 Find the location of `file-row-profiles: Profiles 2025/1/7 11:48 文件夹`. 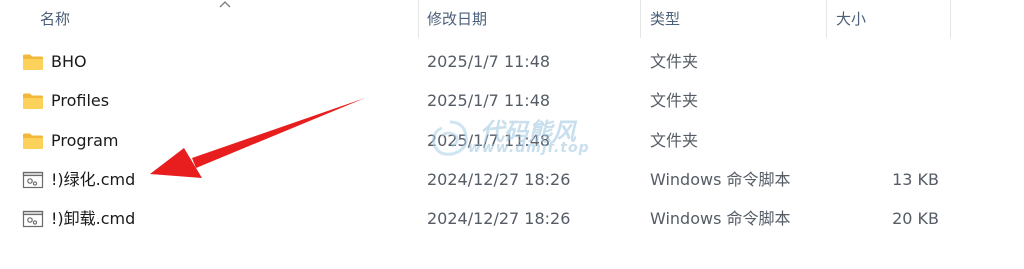

file-row-profiles: Profiles 2025/1/7 11:48 文件夹 is located at coordinates (512, 101).